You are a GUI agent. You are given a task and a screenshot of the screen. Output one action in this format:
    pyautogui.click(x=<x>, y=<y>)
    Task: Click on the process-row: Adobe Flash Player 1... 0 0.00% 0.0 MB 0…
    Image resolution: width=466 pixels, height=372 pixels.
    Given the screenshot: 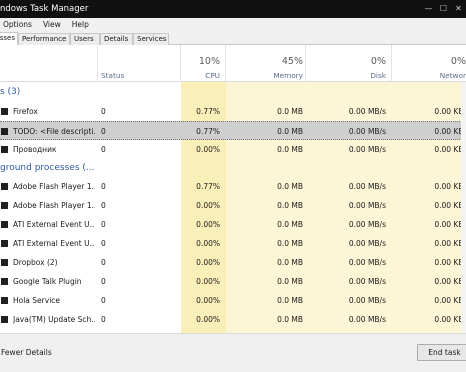 What is the action you would take?
    pyautogui.click(x=233, y=205)
    